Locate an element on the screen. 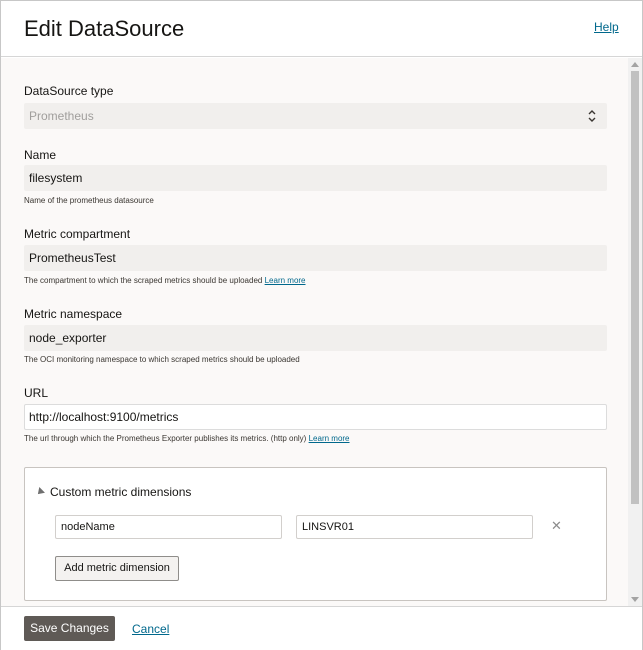 Image resolution: width=643 pixels, height=650 pixels. name-help-text: Name of the prometheus datasource is located at coordinates (89, 200).